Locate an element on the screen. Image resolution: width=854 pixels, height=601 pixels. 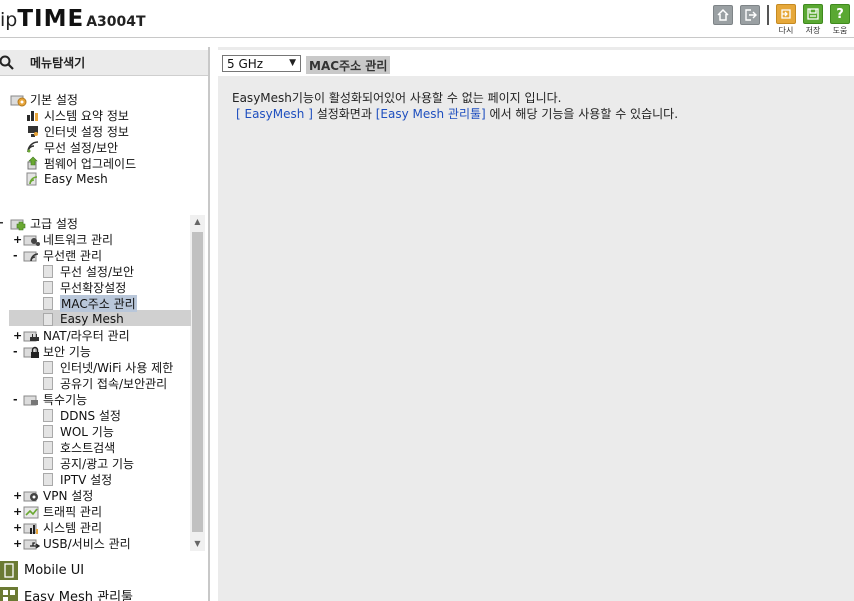
tree-item-ddns: DDNS 설정 is located at coordinates (82, 415).